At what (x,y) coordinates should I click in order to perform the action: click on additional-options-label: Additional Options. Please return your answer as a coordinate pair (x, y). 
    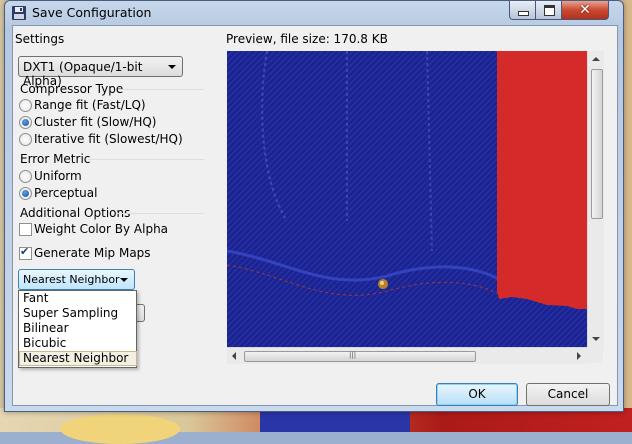
    Looking at the image, I should click on (75, 213).